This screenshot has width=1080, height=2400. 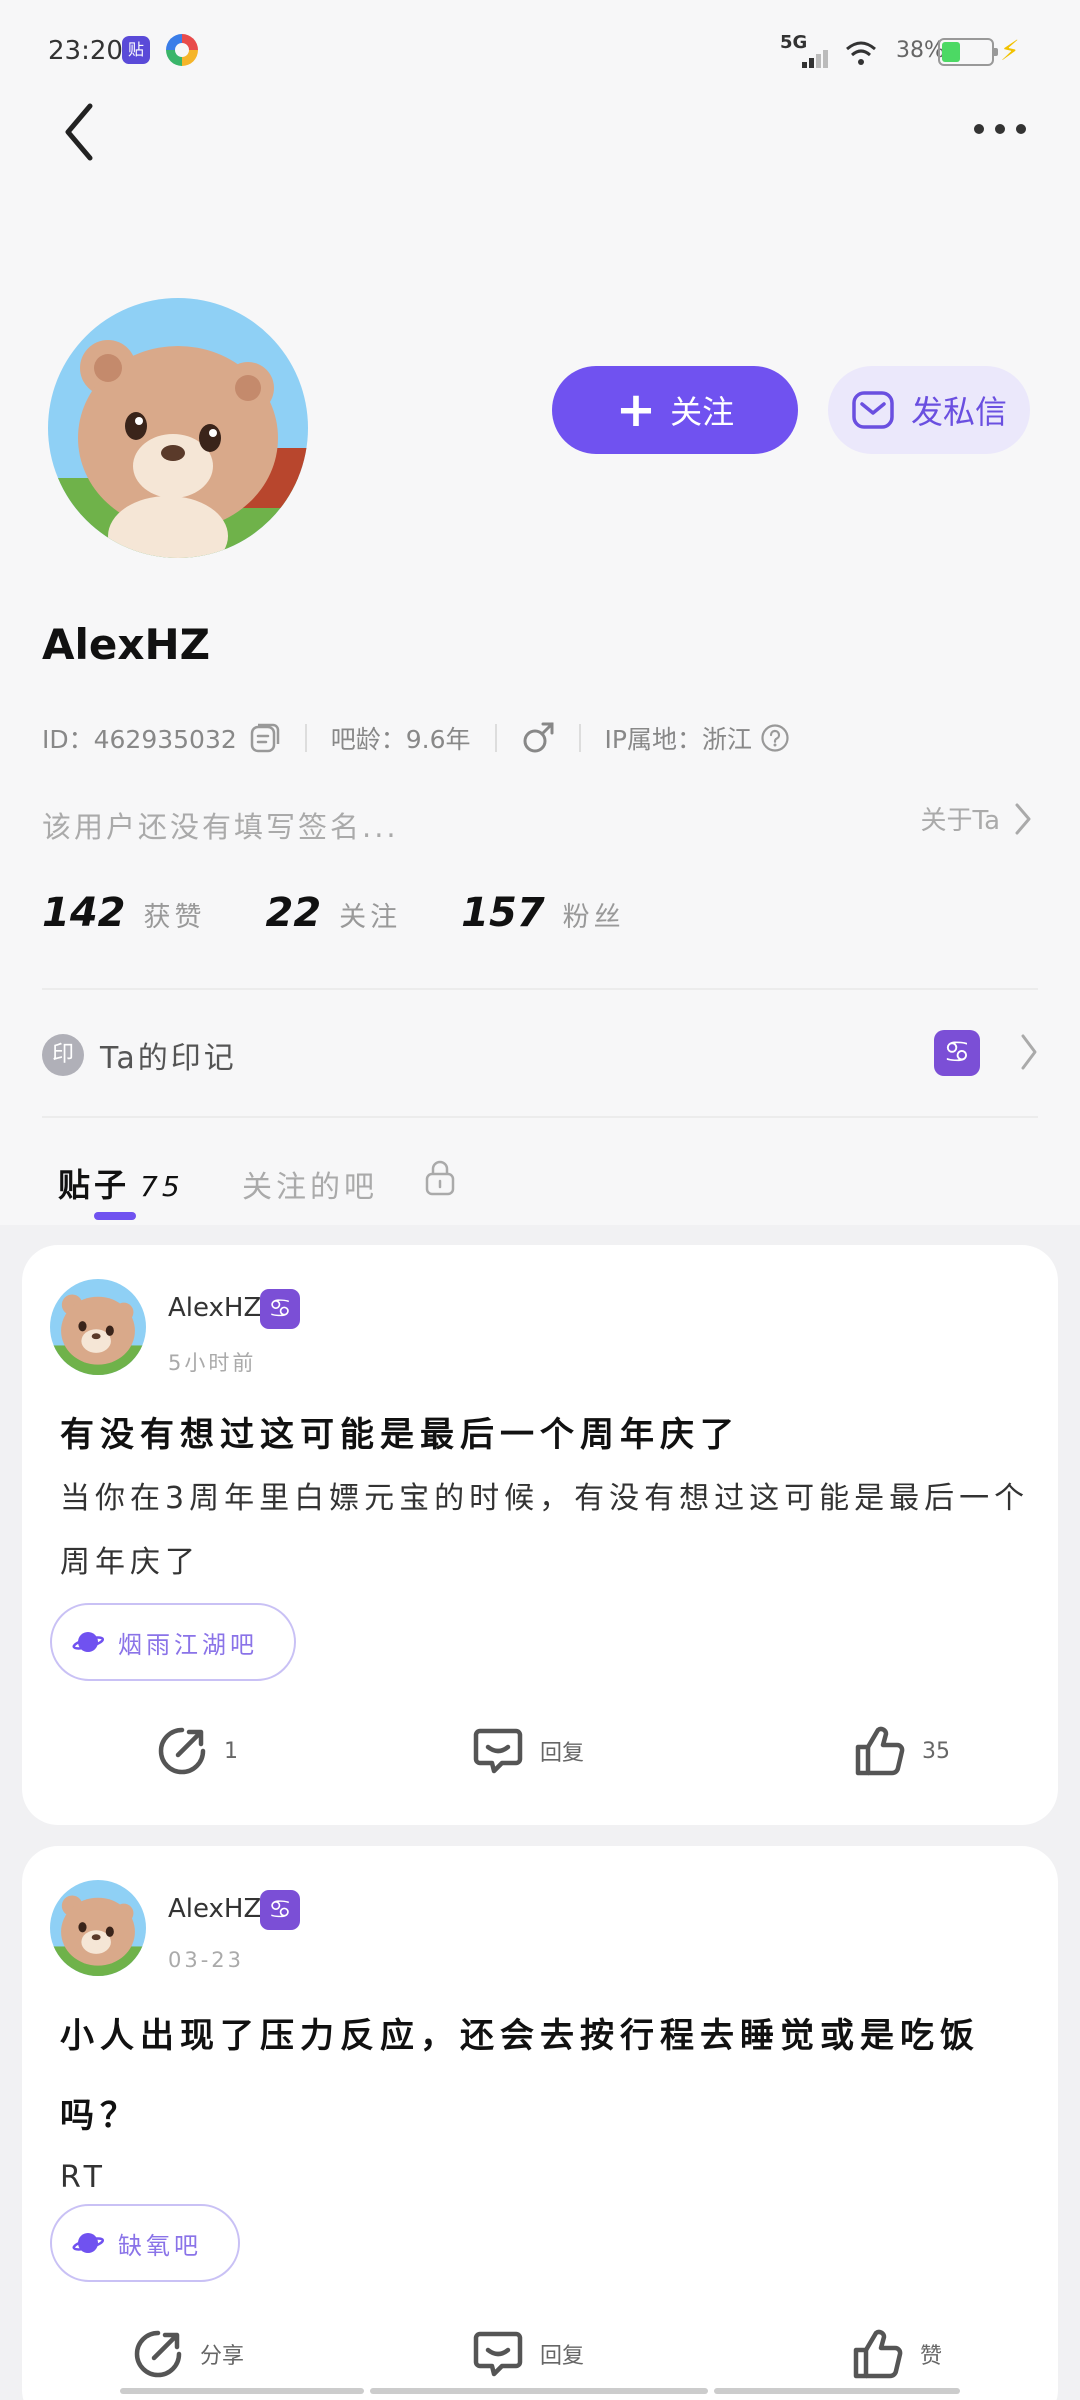 What do you see at coordinates (873, 410) in the screenshot?
I see `message-icon` at bounding box center [873, 410].